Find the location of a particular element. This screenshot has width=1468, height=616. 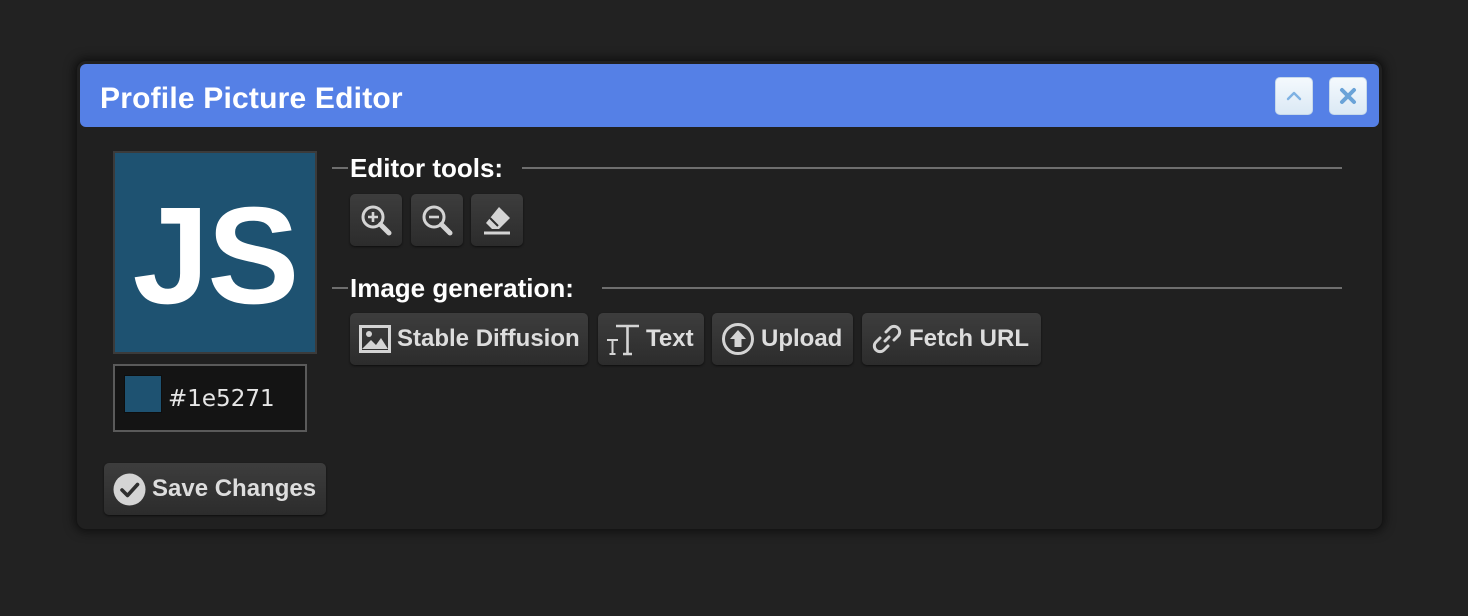

zoom-in-button is located at coordinates (376, 220).